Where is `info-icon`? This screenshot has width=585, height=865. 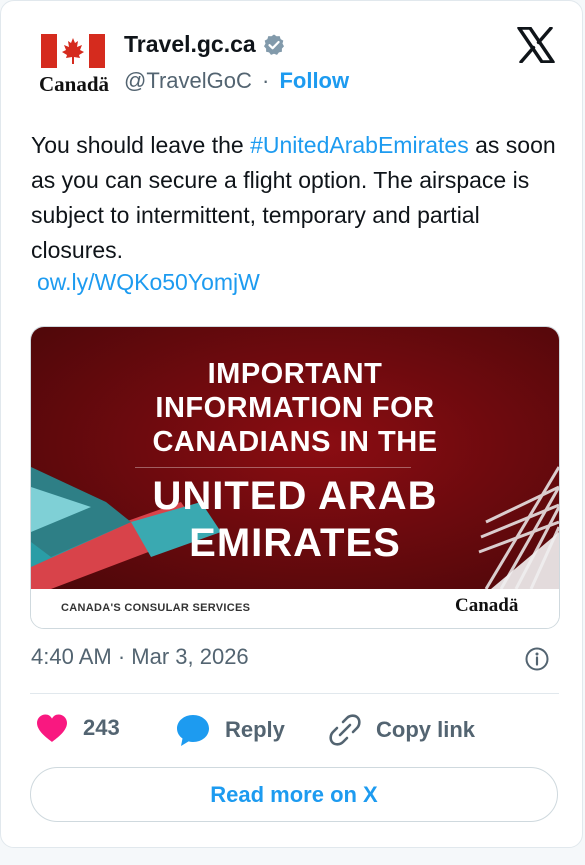
info-icon is located at coordinates (537, 659).